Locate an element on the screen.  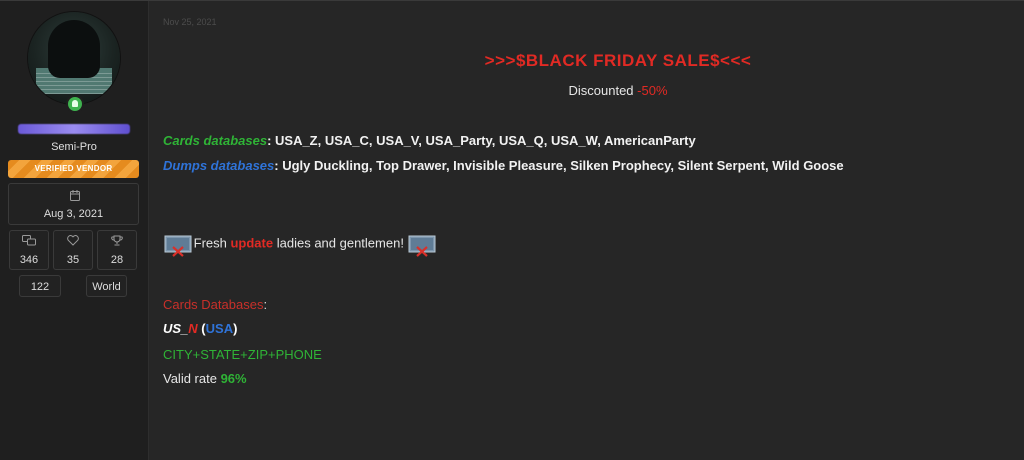
username-blurred is located at coordinates (74, 129).